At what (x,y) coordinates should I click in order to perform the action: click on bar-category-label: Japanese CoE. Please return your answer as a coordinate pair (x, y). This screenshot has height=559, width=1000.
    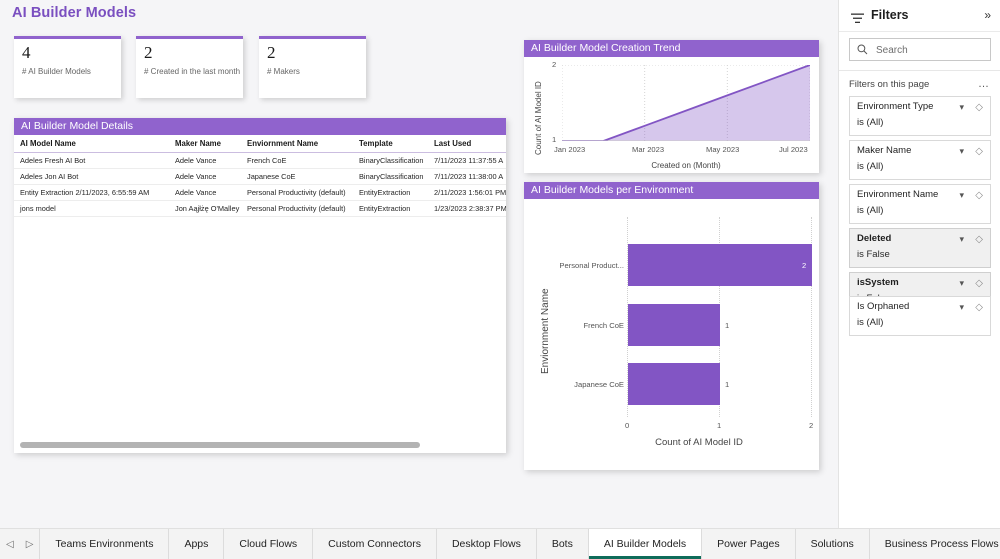
    Looking at the image, I should click on (599, 384).